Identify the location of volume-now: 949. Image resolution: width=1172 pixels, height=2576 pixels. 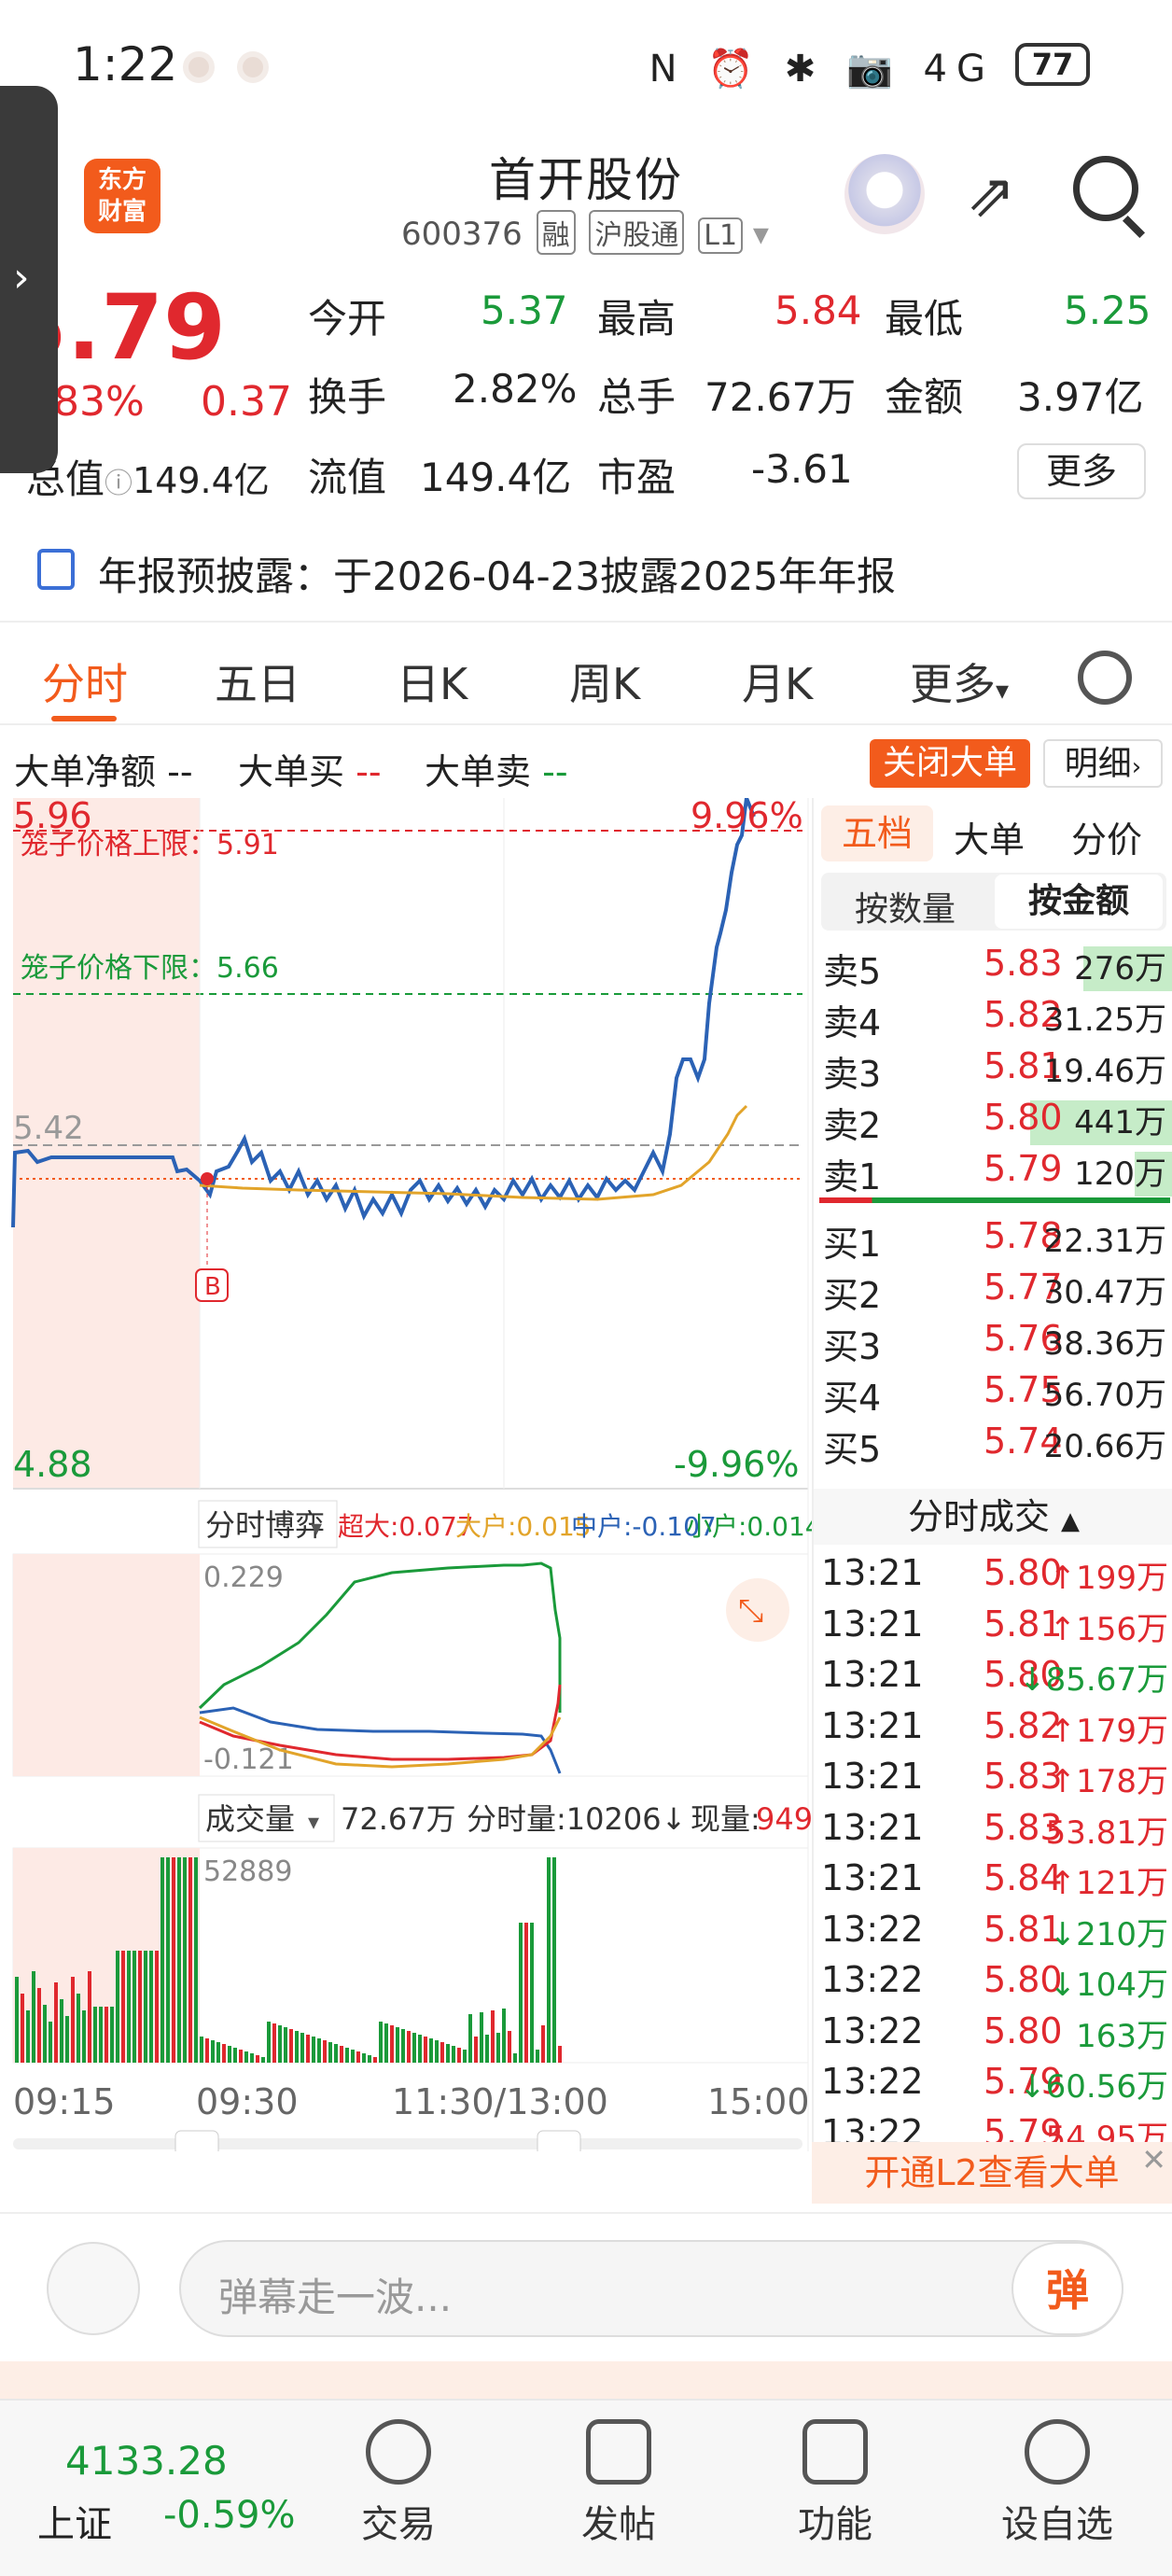
(784, 1819).